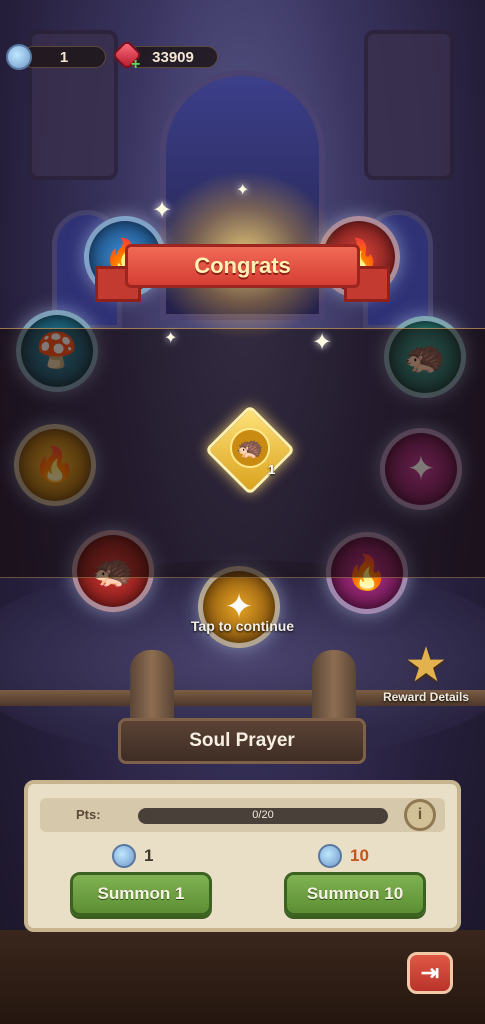 The height and width of the screenshot is (1024, 485). Describe the element at coordinates (242, 741) in the screenshot. I see `pool-title: Soul Prayer` at that location.